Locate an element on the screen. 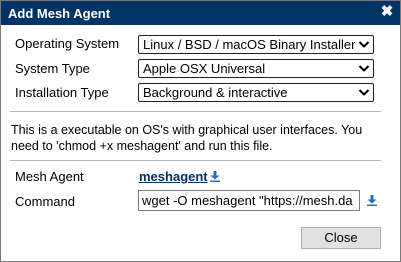 The height and width of the screenshot is (262, 401). installation-type-label: Installation Type is located at coordinates (62, 92).